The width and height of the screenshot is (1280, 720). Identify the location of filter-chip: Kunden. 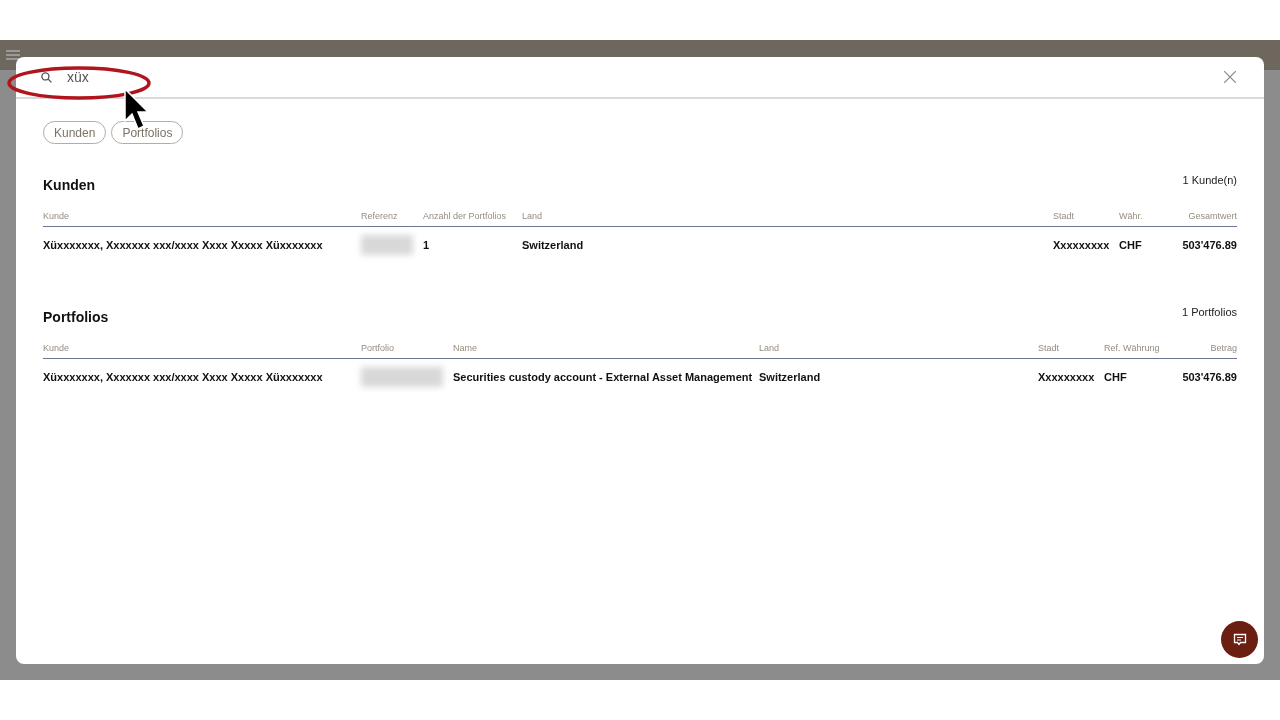
(75, 132).